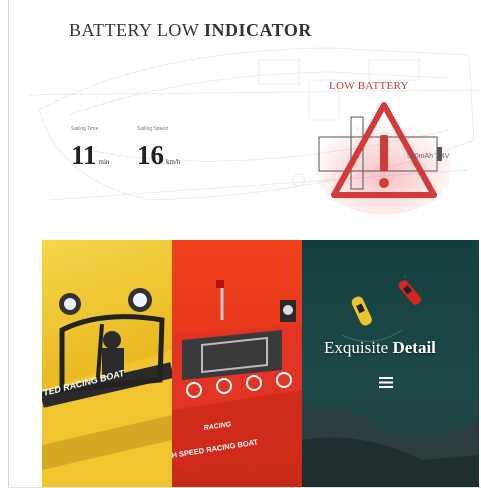  What do you see at coordinates (356, 347) in the screenshot?
I see `detail-heading-light: Exquisite` at bounding box center [356, 347].